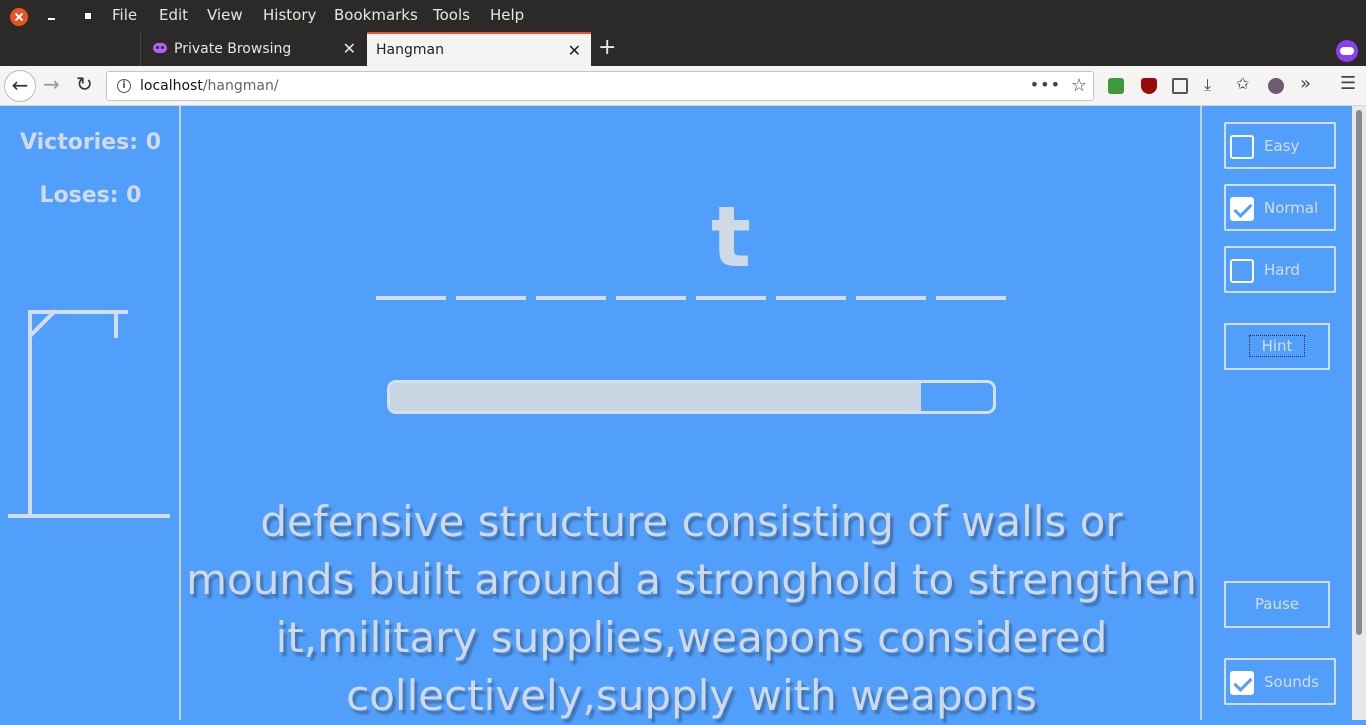 This screenshot has height=725, width=1366. Describe the element at coordinates (171, 86) in the screenshot. I see `url-host: localhost` at that location.